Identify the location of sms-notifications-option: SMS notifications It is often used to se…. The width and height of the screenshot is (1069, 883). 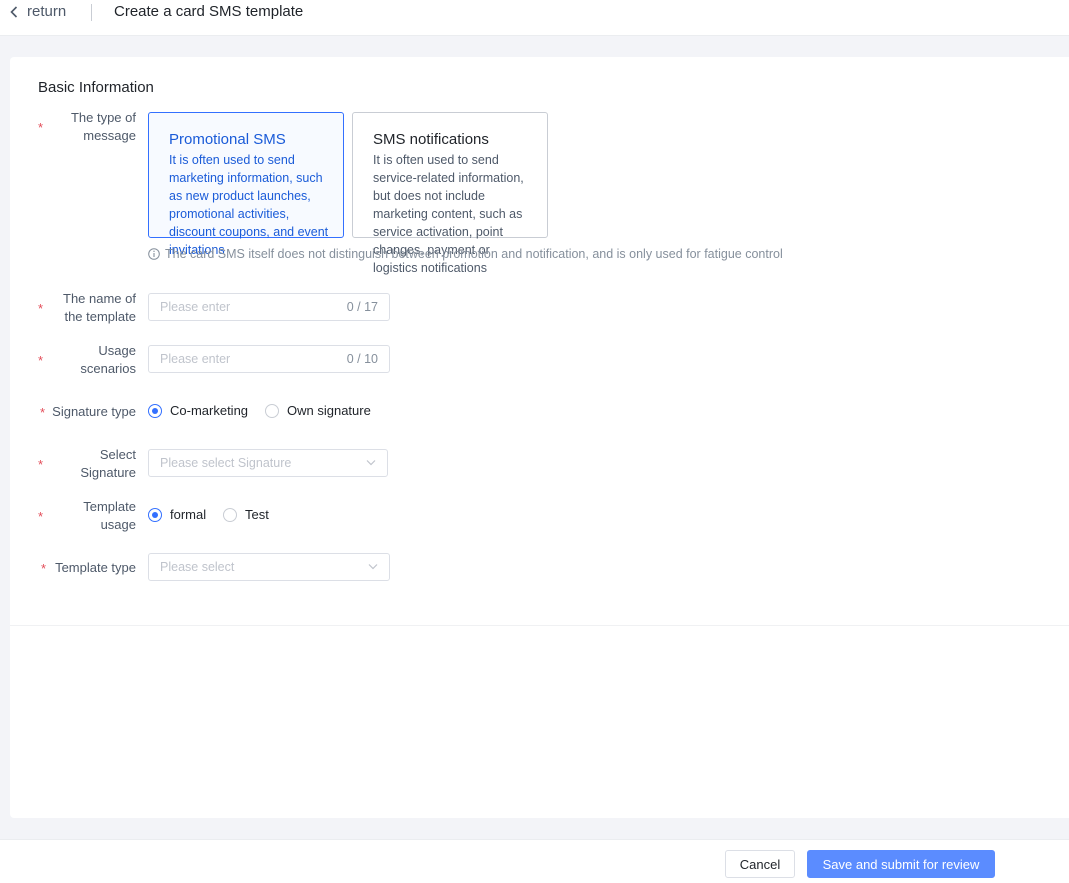
(450, 193).